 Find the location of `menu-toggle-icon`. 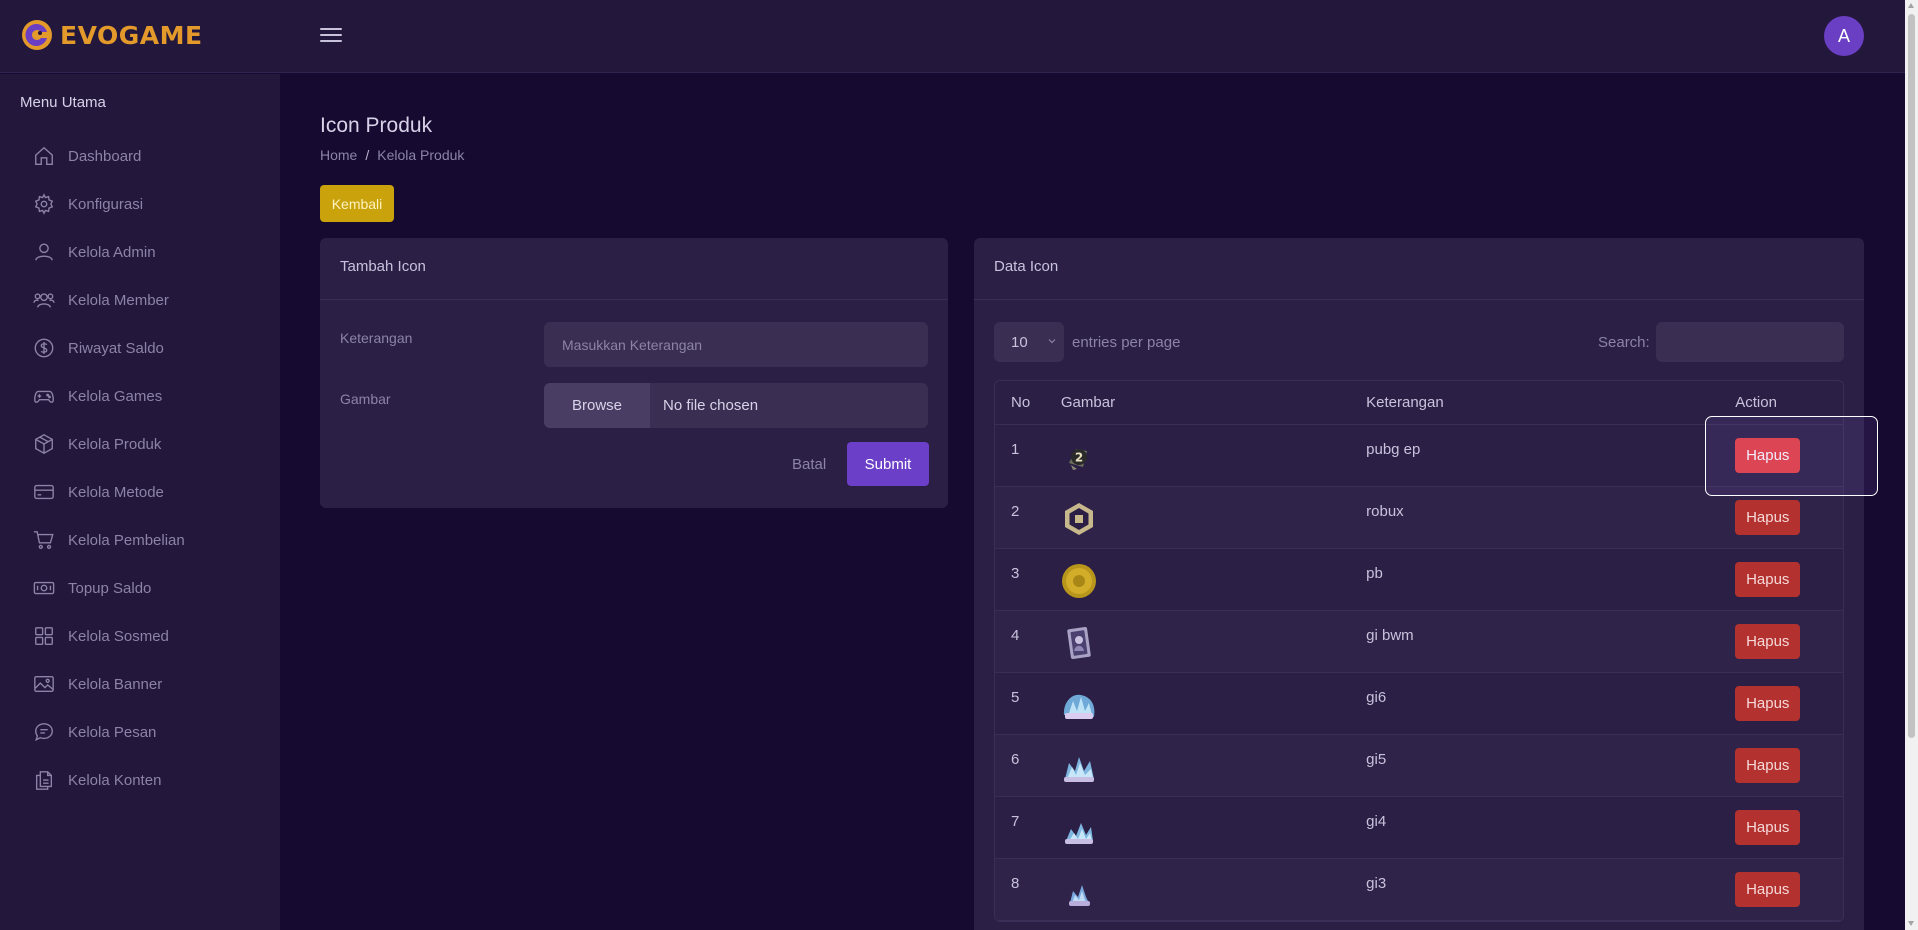

menu-toggle-icon is located at coordinates (331, 36).